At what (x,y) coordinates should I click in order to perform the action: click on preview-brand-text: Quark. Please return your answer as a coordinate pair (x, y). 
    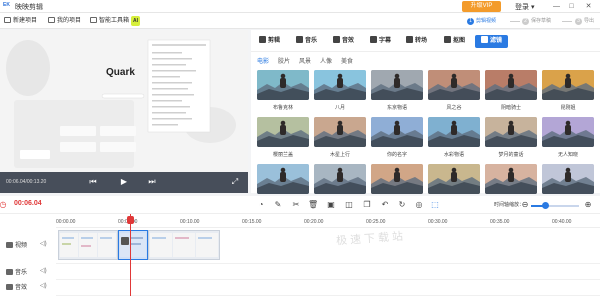
    Looking at the image, I should click on (120, 72).